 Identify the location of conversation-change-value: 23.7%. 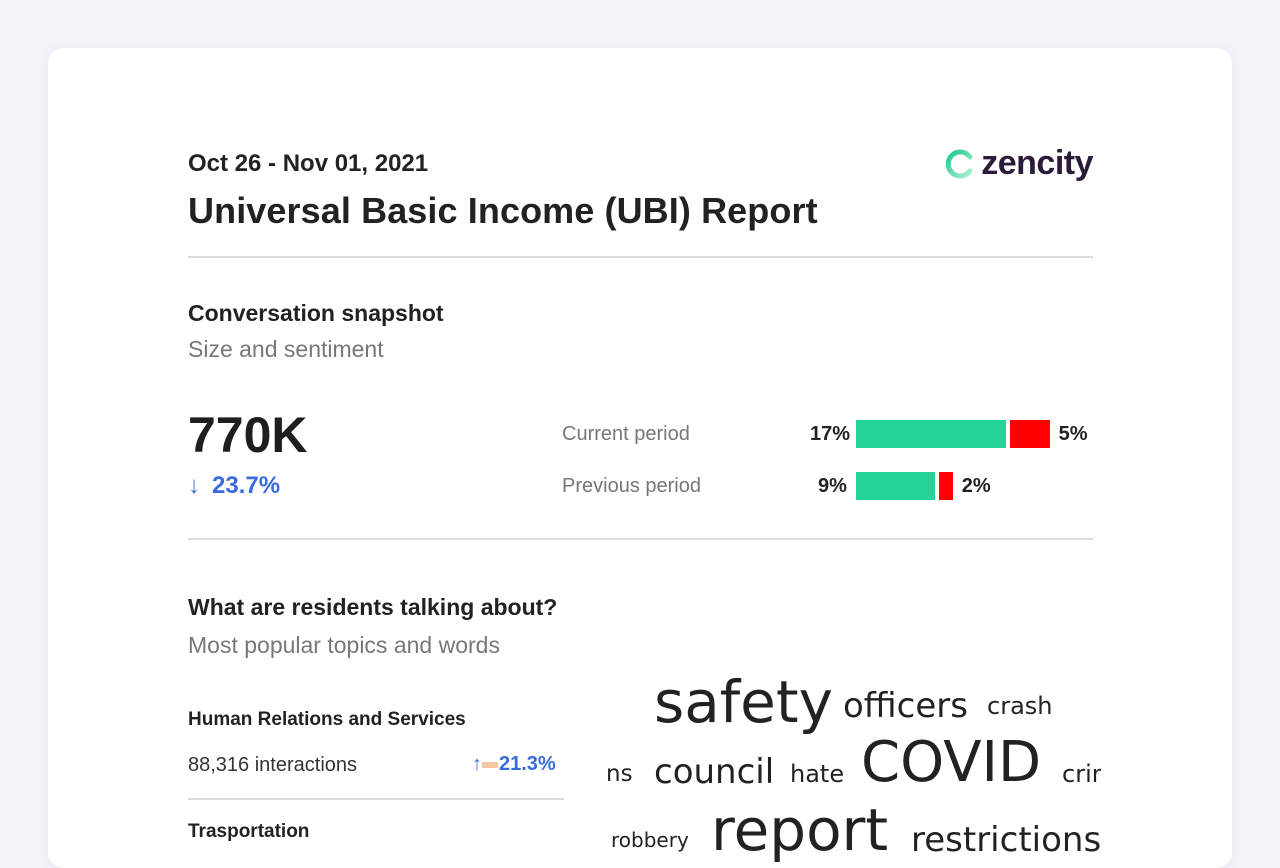
(246, 485).